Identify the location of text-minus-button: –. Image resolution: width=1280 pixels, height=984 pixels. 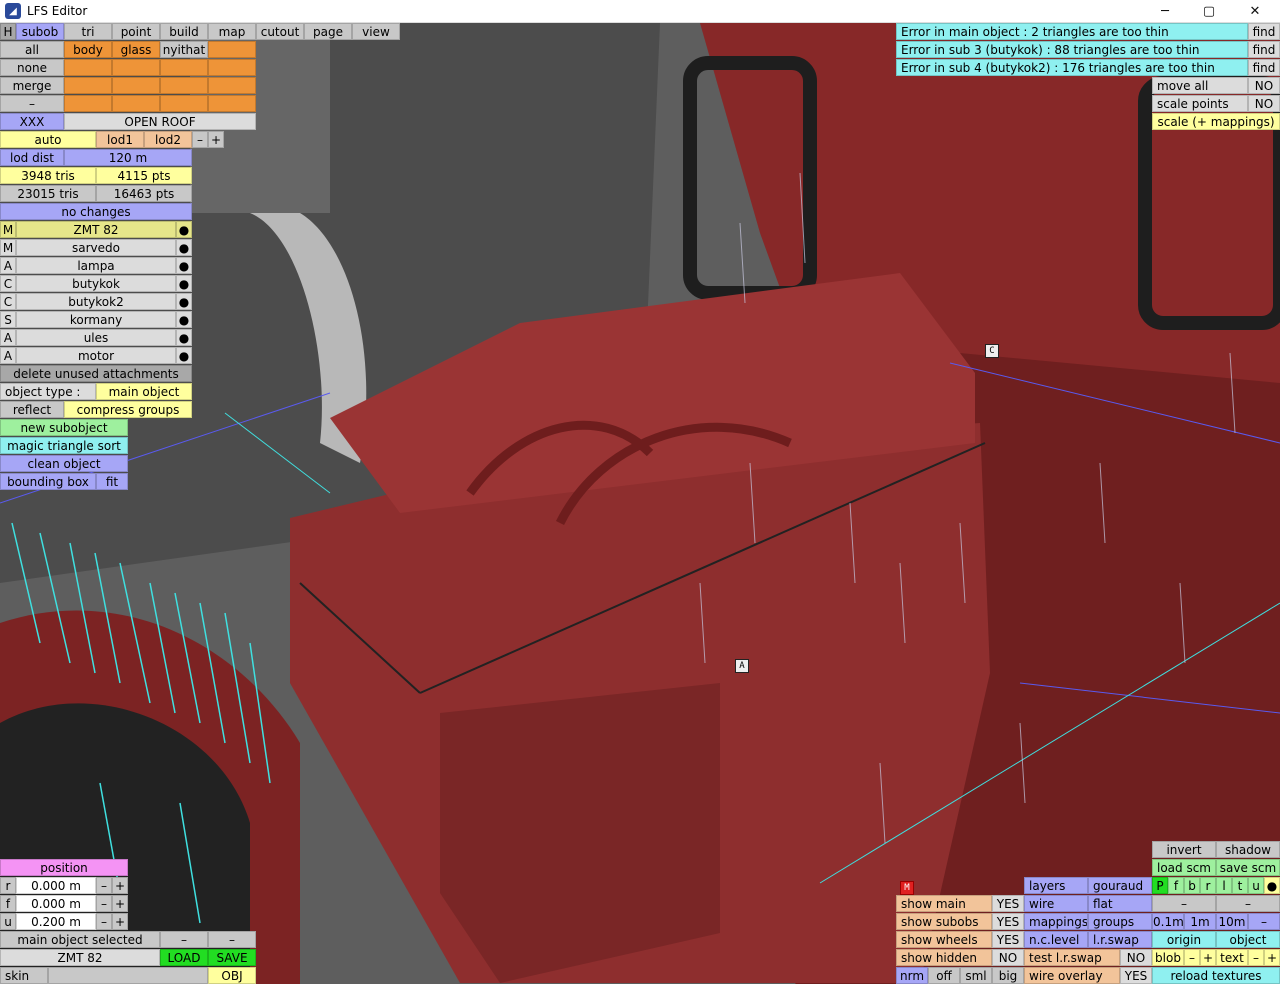
(1256, 957).